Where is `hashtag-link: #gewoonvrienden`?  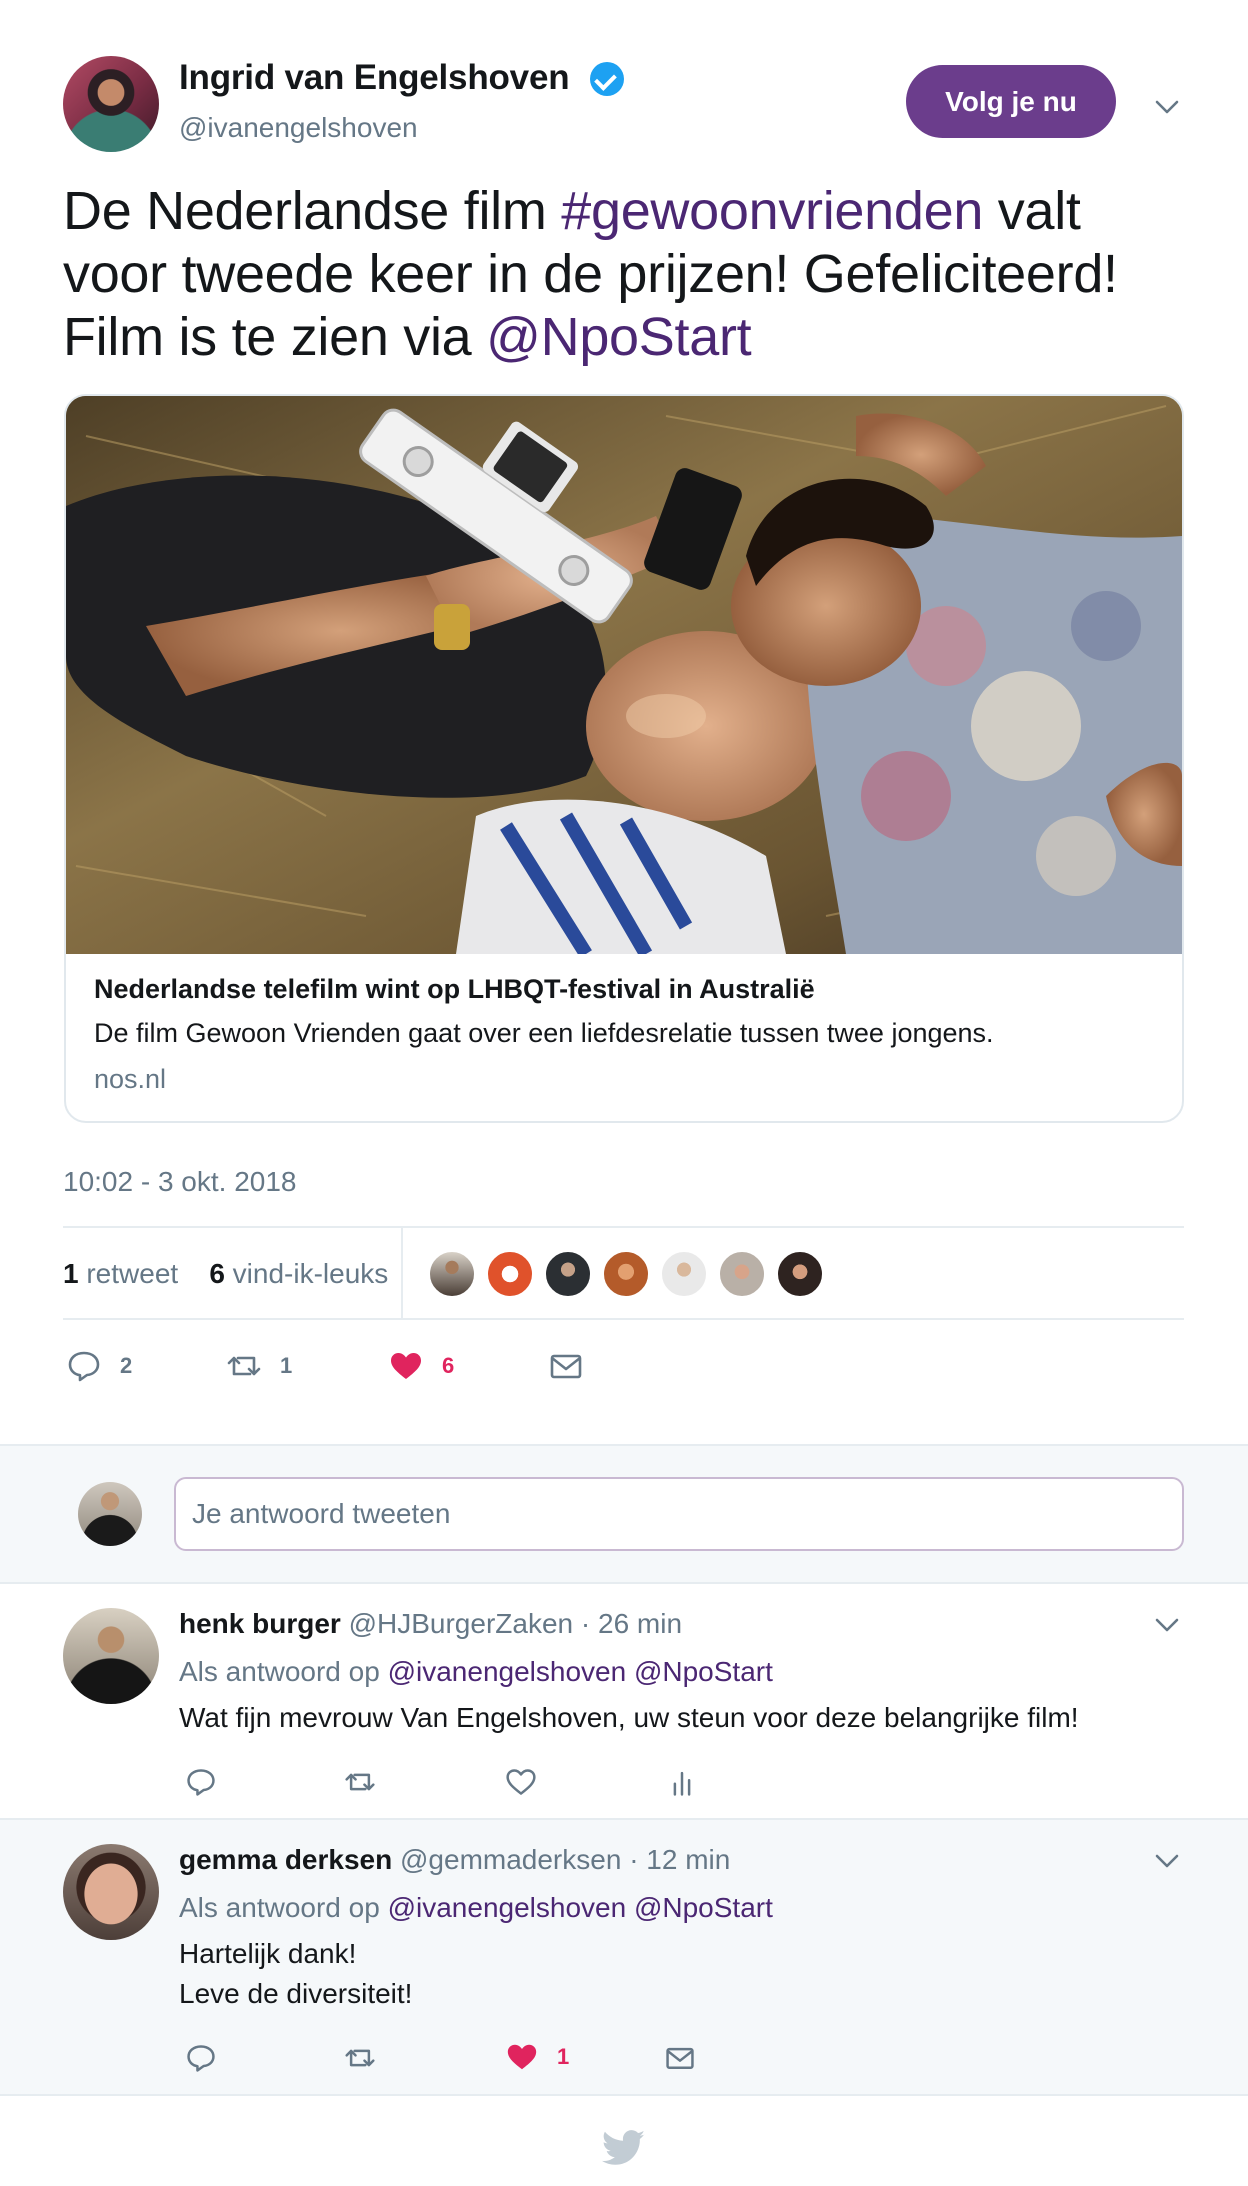
hashtag-link: #gewoonvrienden is located at coordinates (772, 211).